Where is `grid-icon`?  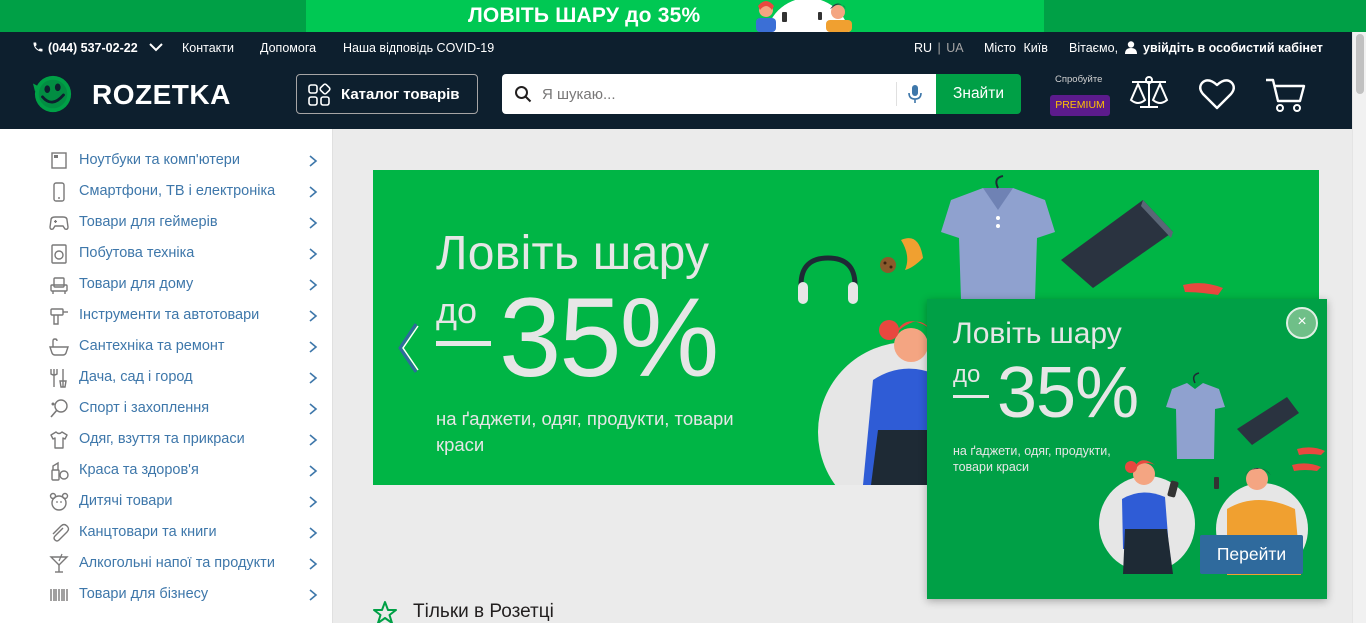
grid-icon is located at coordinates (319, 94).